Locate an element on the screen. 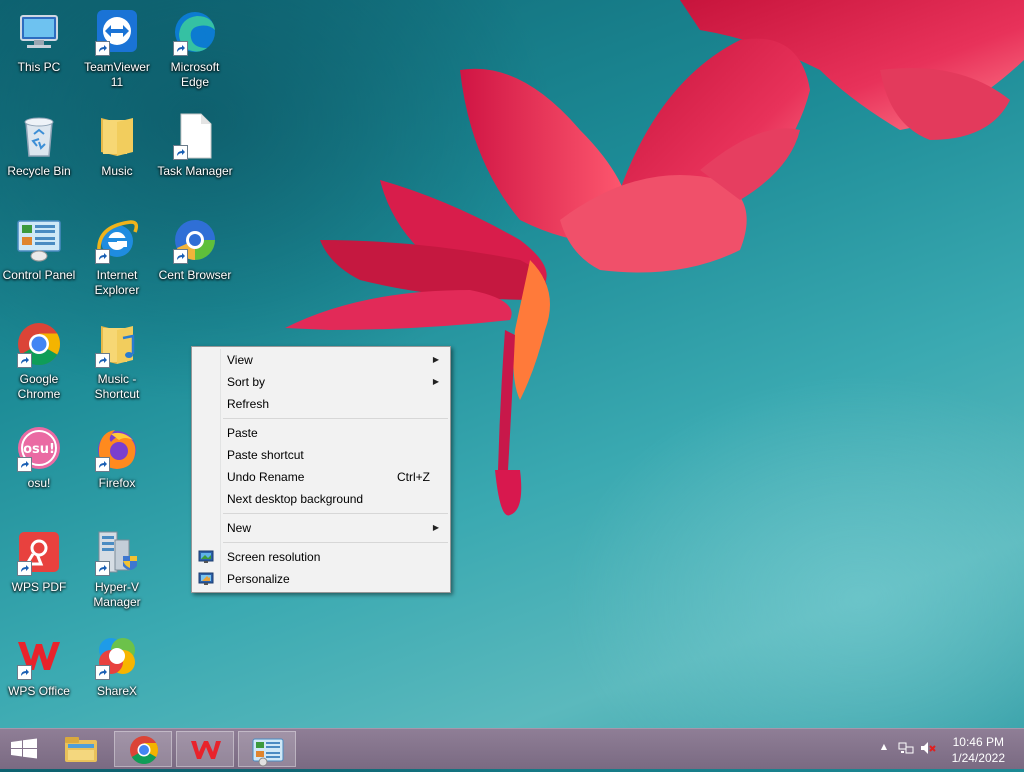 This screenshot has width=1024, height=772. wps-office-icon is located at coordinates (206, 750).